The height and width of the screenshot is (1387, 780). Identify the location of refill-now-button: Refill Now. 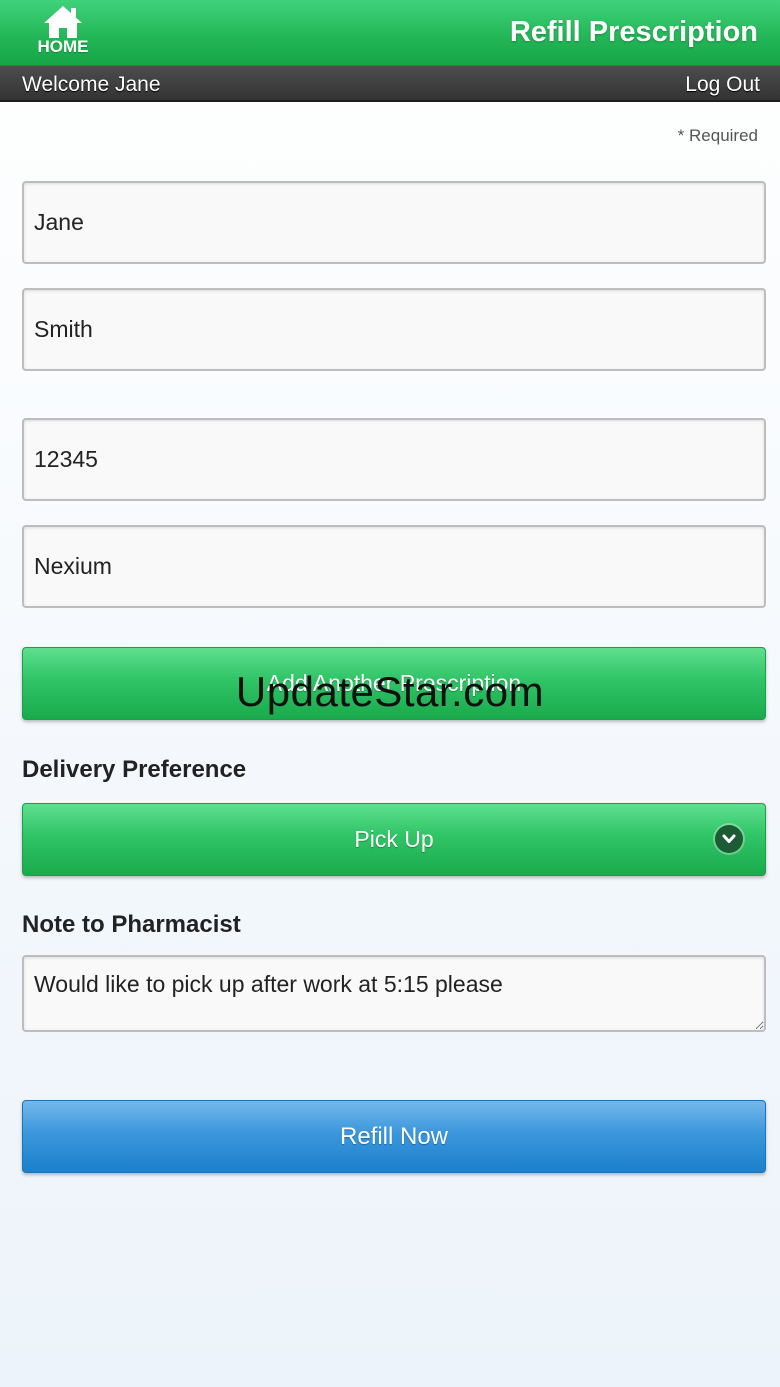
(394, 1136).